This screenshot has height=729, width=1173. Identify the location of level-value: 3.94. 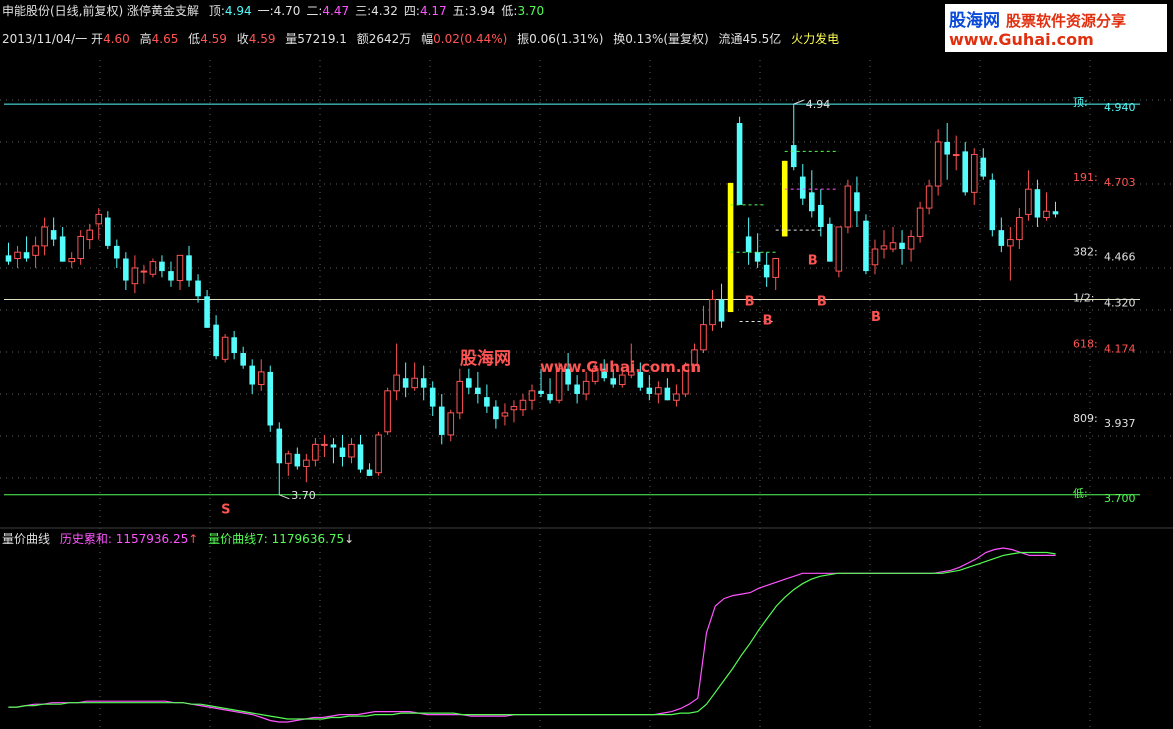
(482, 11).